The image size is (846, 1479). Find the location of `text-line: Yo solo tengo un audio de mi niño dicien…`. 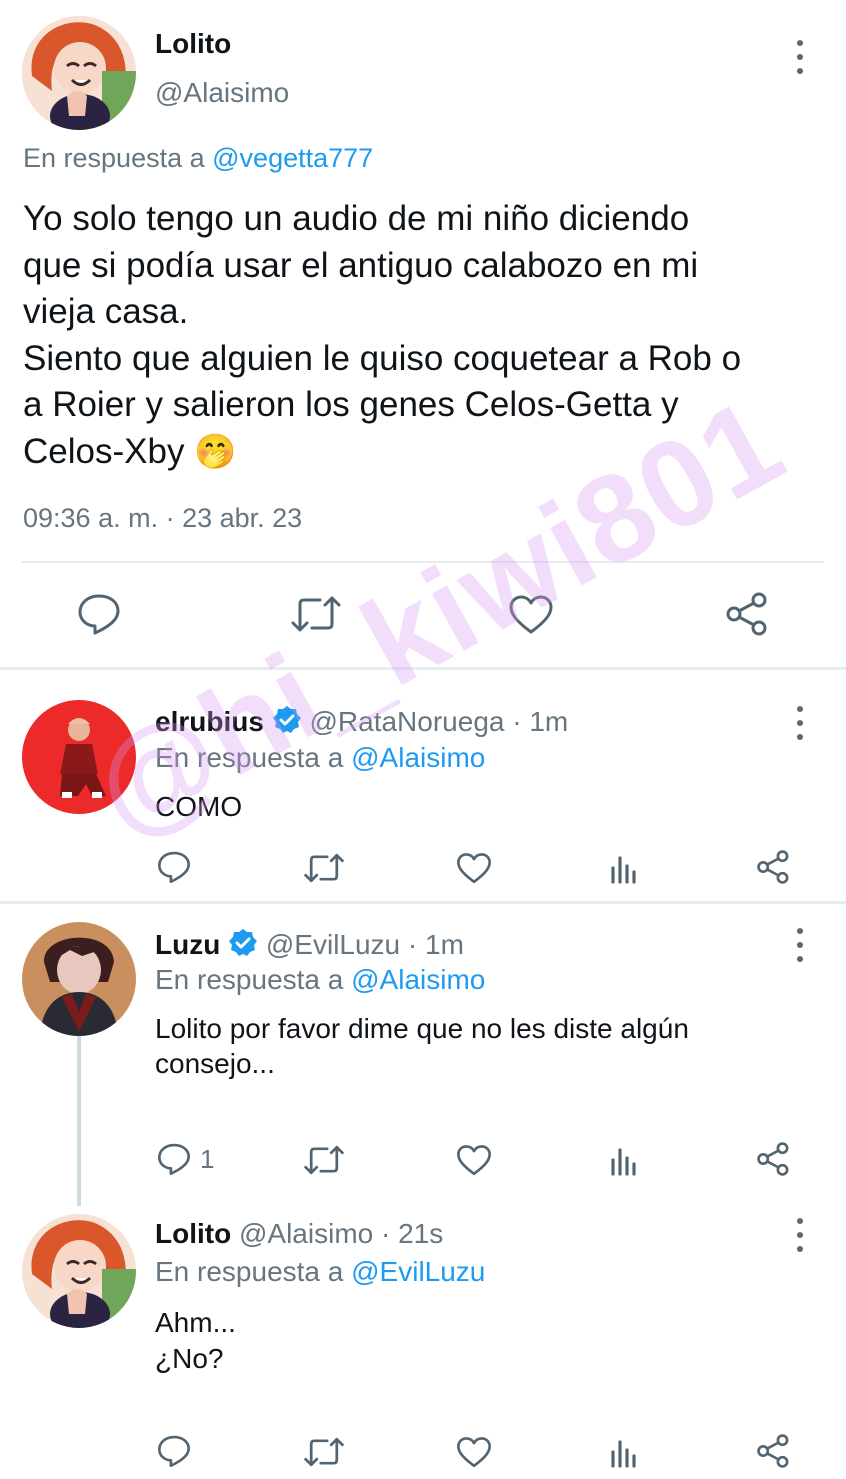

text-line: Yo solo tengo un audio de mi niño dicien… is located at coordinates (356, 218).